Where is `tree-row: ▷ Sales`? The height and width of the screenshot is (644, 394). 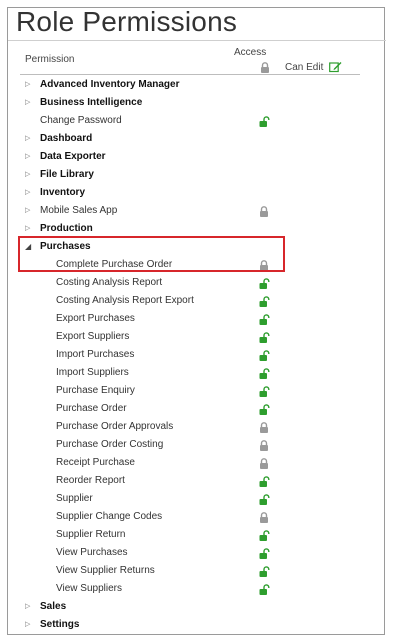 tree-row: ▷ Sales is located at coordinates (197, 607).